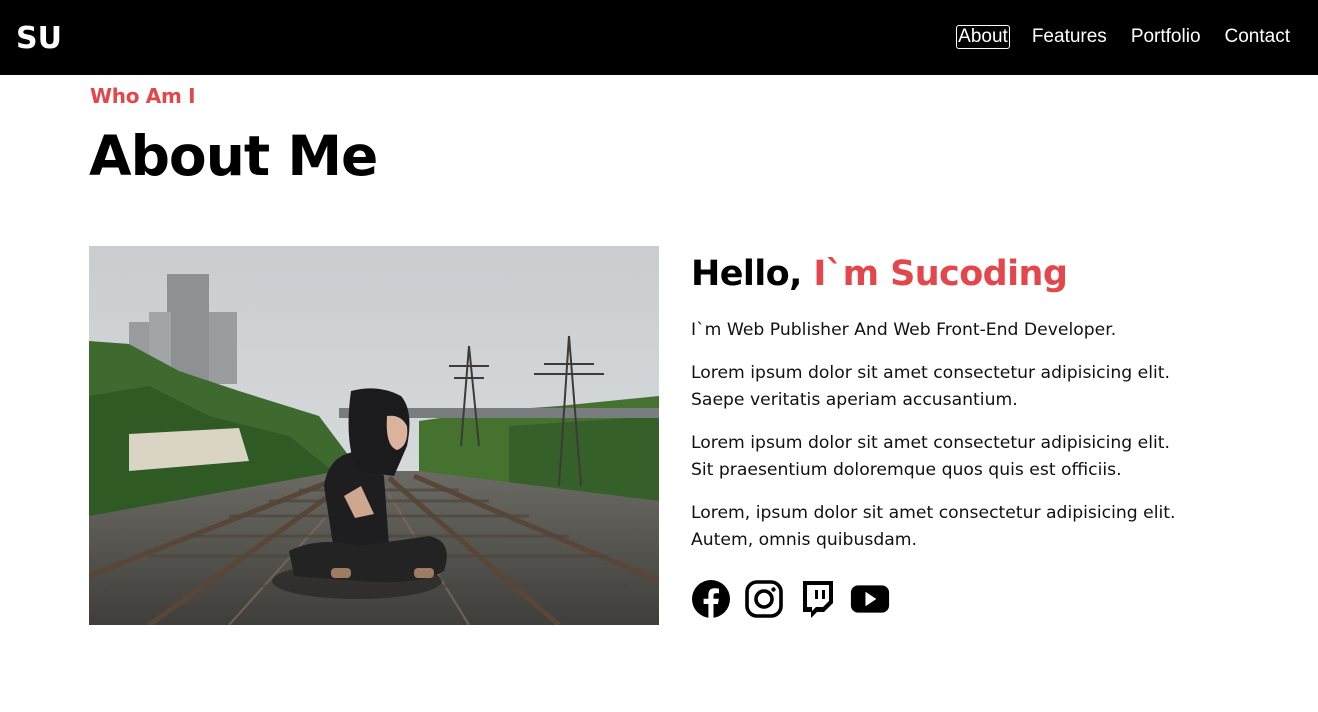 This screenshot has width=1318, height=712. What do you see at coordinates (764, 599) in the screenshot?
I see `instagram-icon` at bounding box center [764, 599].